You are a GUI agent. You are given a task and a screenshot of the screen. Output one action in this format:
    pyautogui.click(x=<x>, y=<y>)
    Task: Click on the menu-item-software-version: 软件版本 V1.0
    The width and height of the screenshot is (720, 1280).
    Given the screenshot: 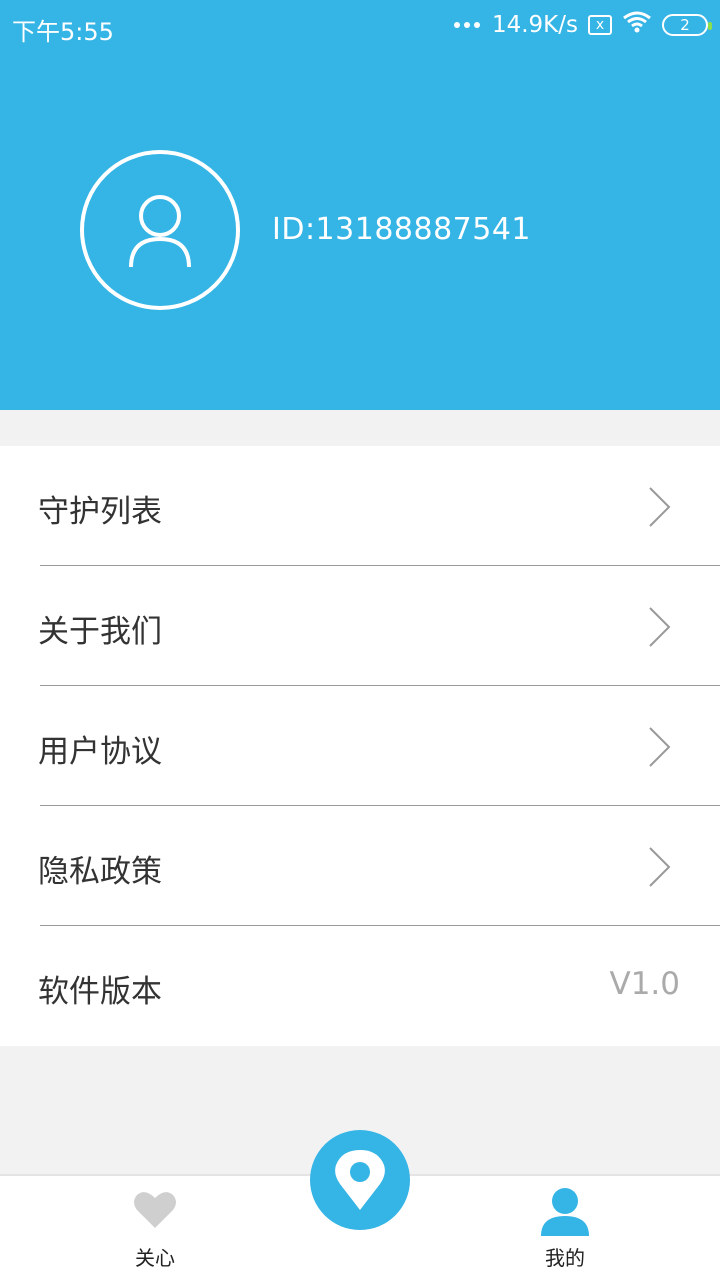 What is the action you would take?
    pyautogui.click(x=360, y=986)
    